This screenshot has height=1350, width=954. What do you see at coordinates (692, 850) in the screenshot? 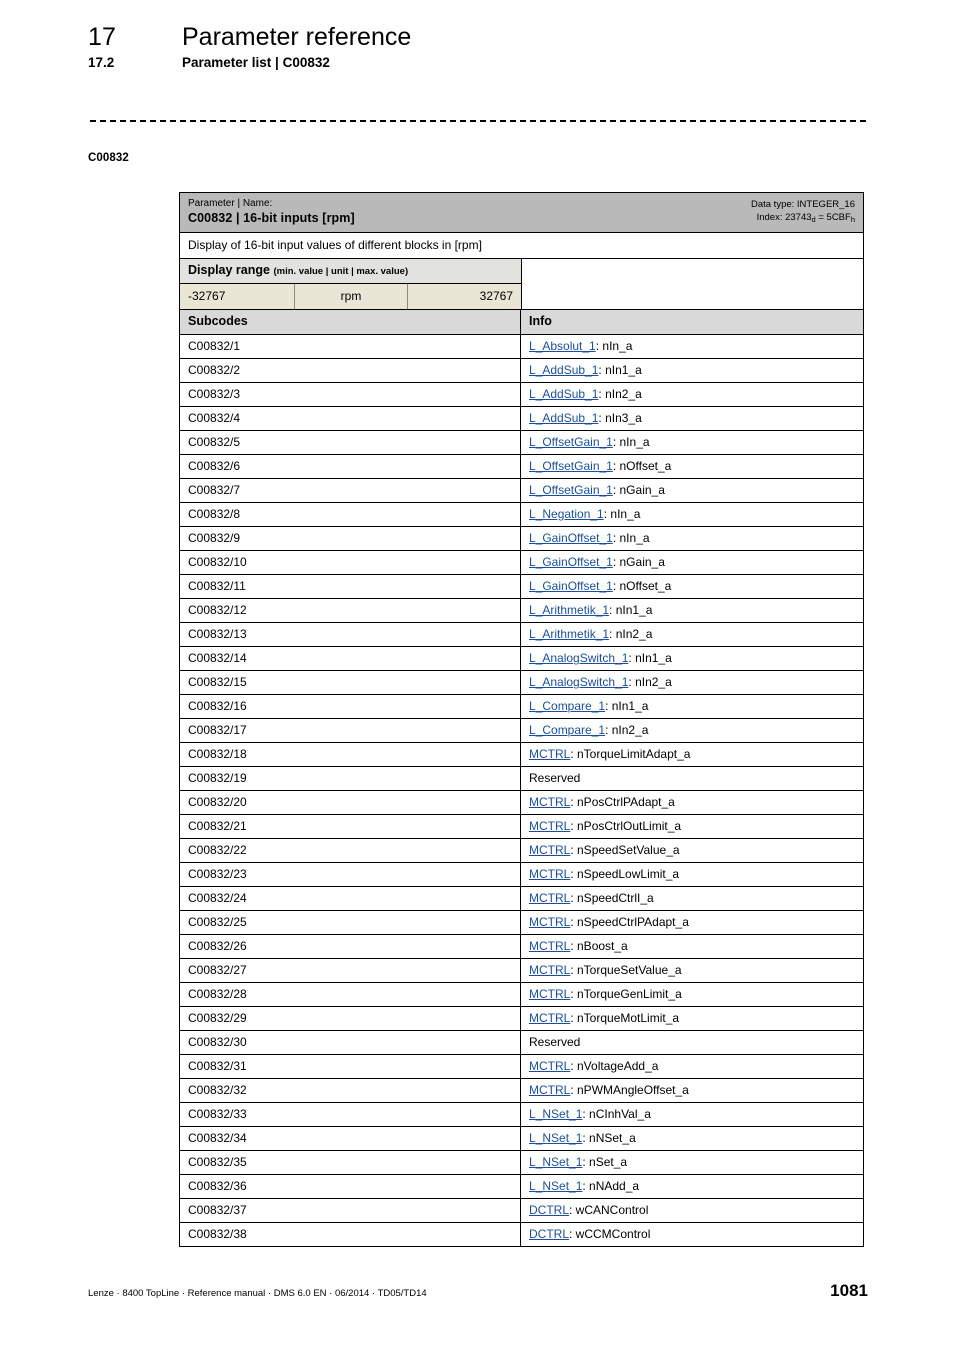
I see `info-cell: MCTRL: nSpeedSetValue_a` at bounding box center [692, 850].